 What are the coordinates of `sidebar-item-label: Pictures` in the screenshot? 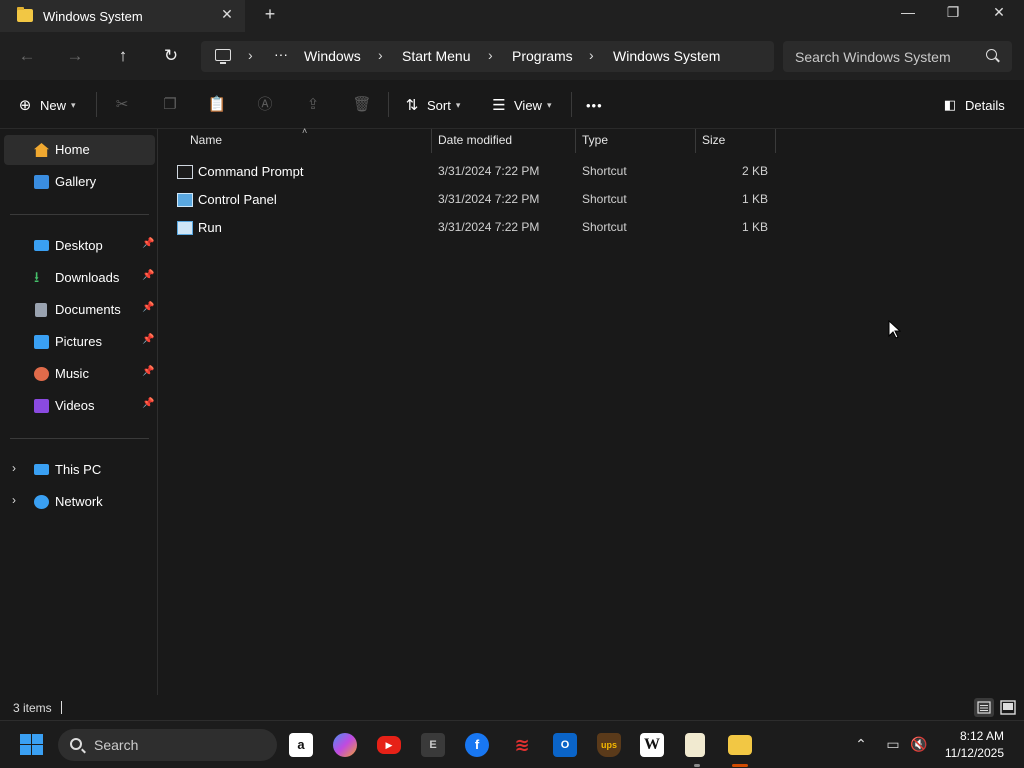 It's located at (78, 341).